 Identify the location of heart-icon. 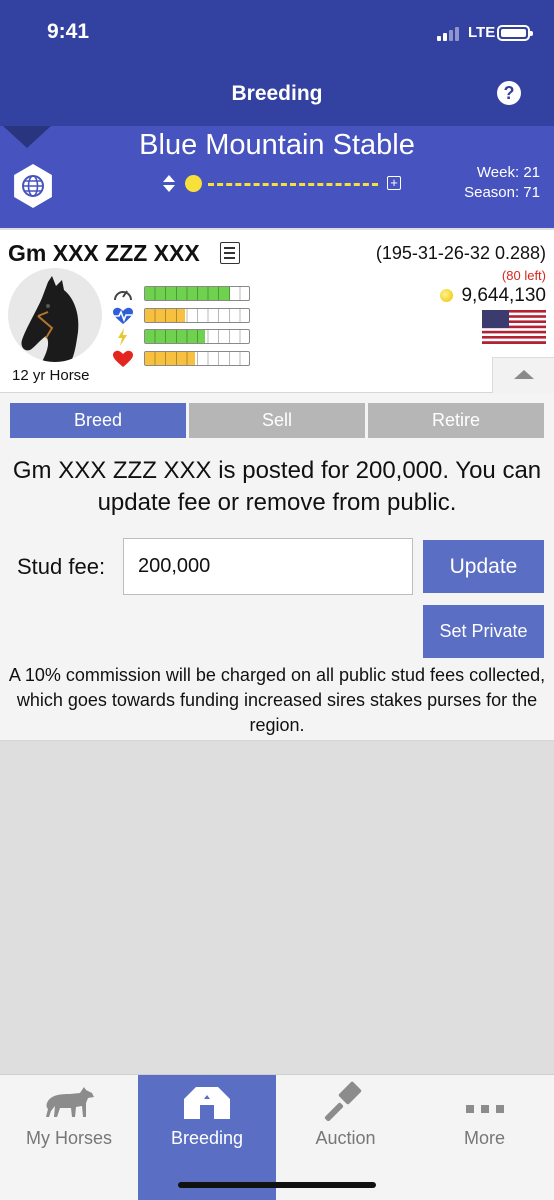
(123, 358).